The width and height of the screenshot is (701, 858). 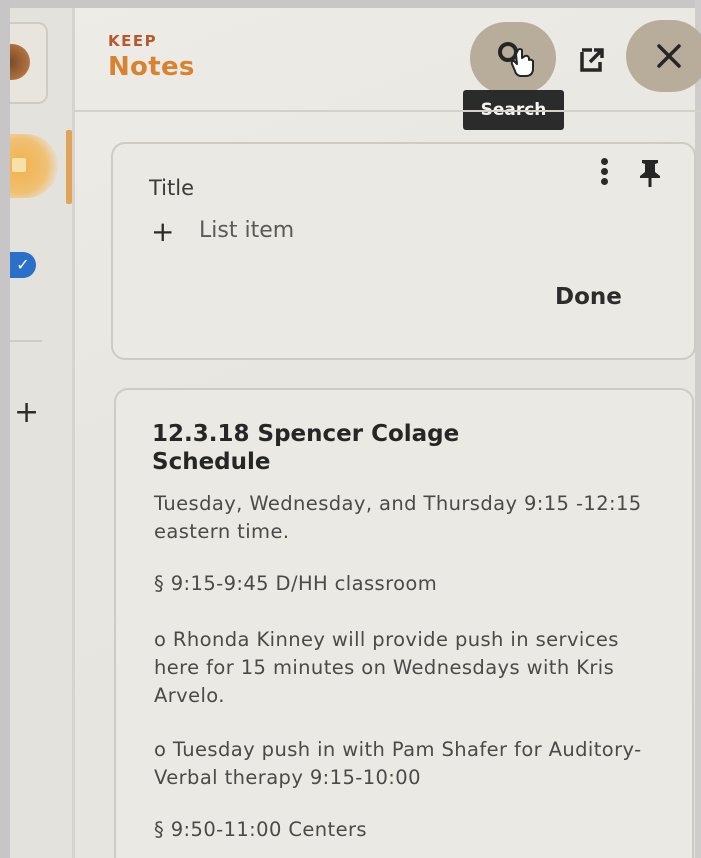 What do you see at coordinates (69, 167) in the screenshot?
I see `active-app-indicator` at bounding box center [69, 167].